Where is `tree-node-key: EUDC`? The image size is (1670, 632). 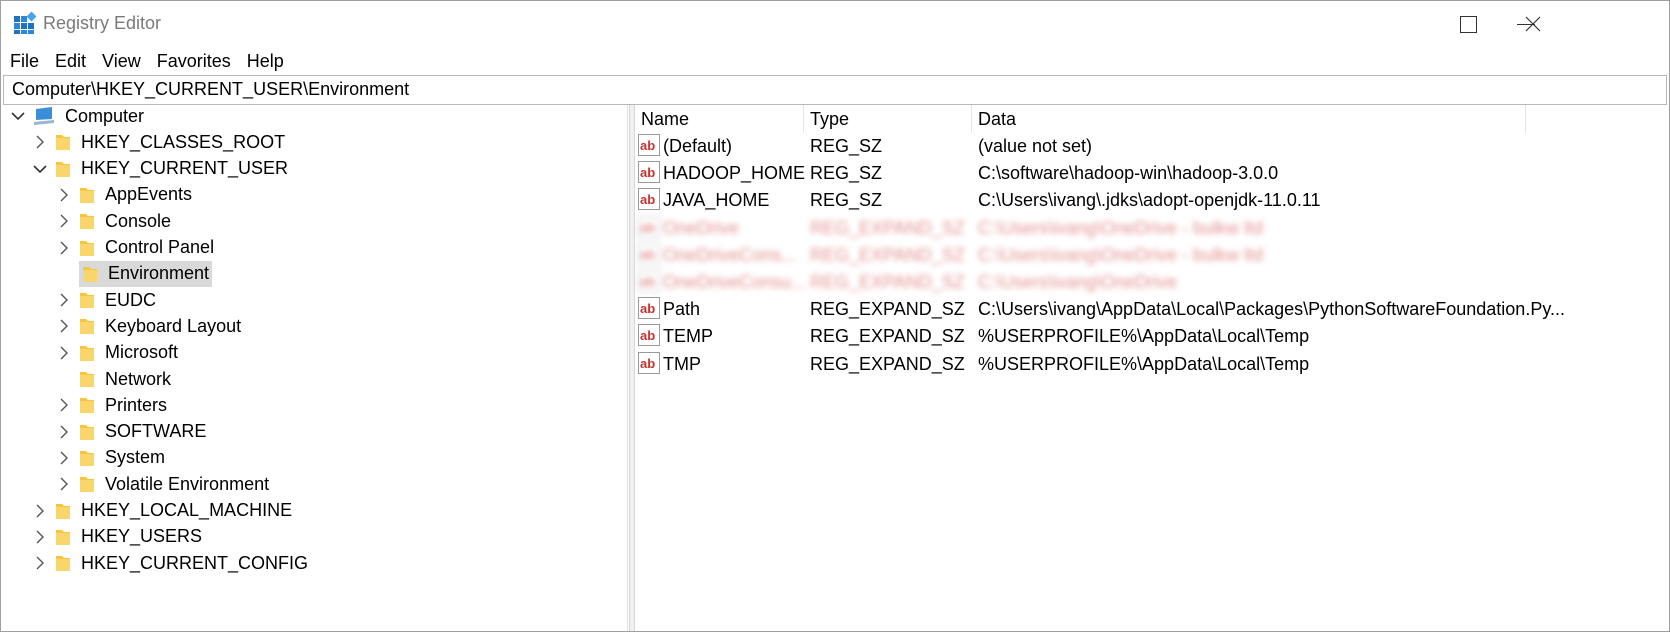 tree-node-key: EUDC is located at coordinates (106, 300).